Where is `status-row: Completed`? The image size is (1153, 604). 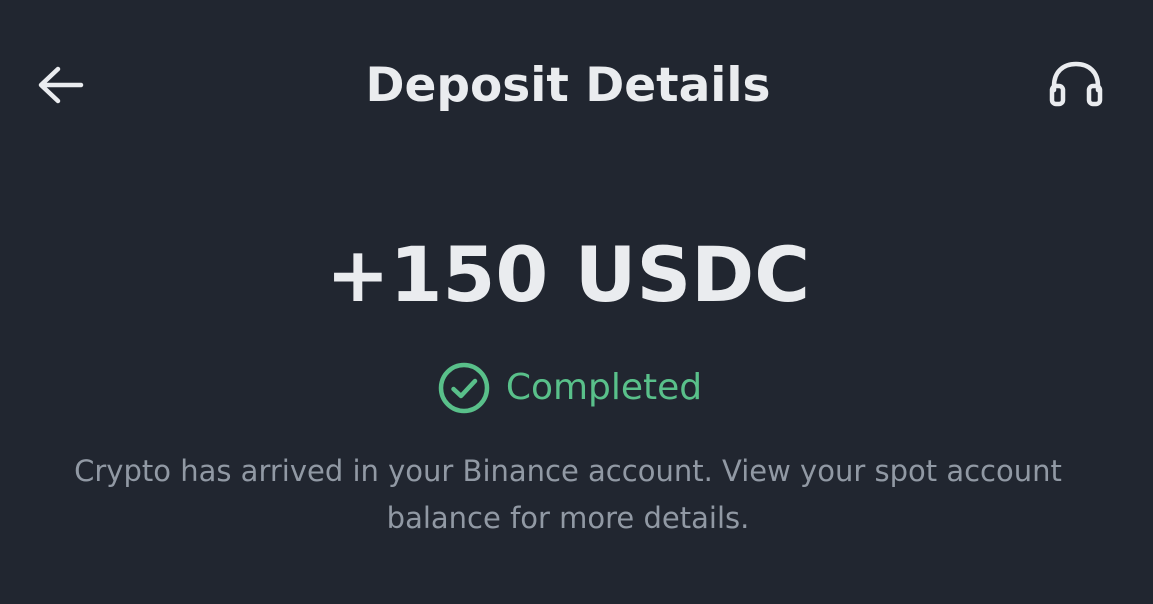
status-row: Completed is located at coordinates (570, 388).